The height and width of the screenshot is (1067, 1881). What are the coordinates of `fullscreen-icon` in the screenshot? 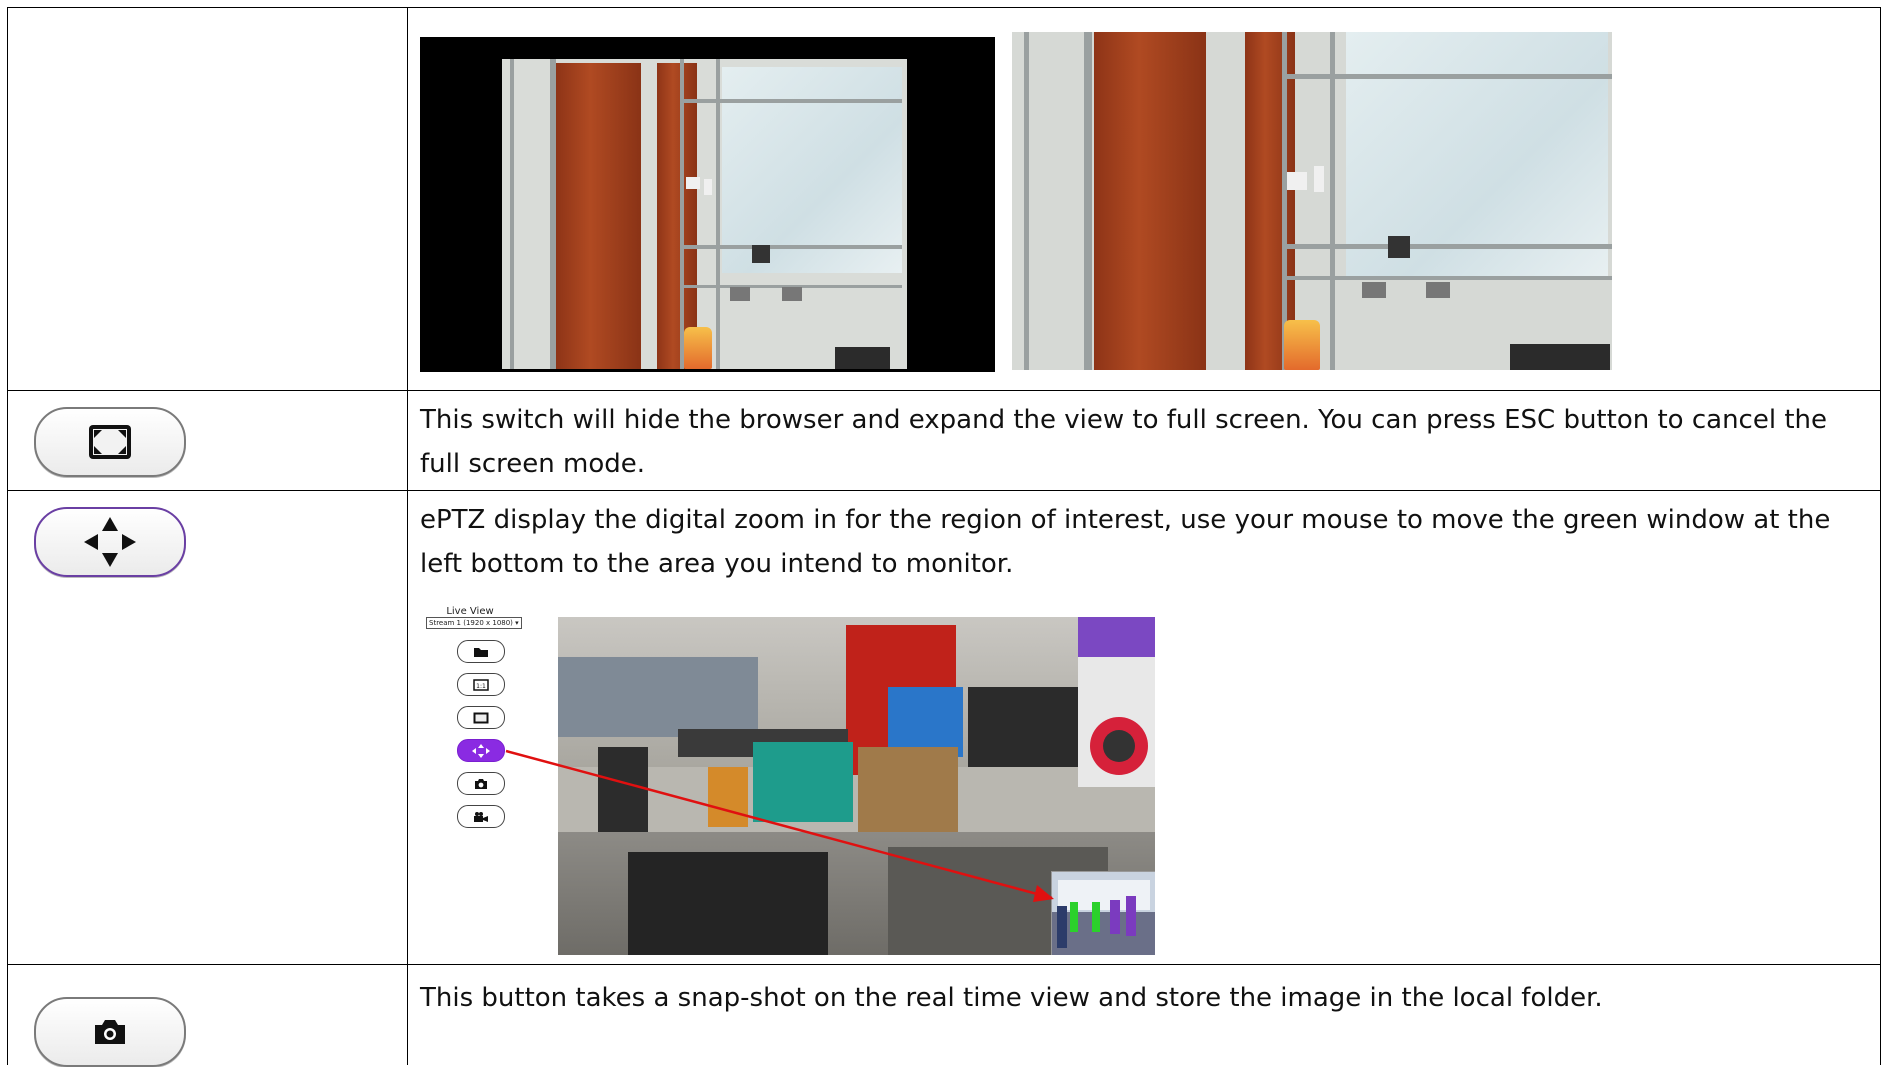 It's located at (110, 442).